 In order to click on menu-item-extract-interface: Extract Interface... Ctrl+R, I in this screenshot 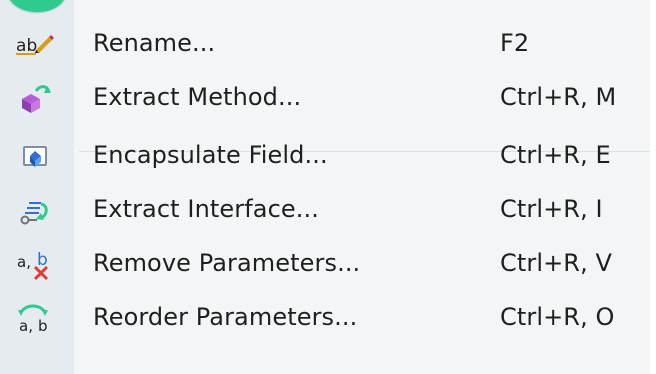, I will do `click(325, 211)`.